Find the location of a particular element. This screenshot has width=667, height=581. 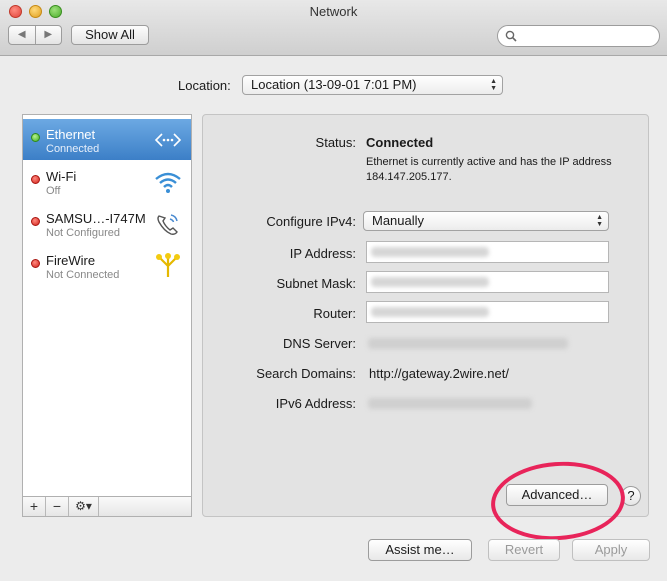

service-item-firewire: FireWire Not Connected is located at coordinates (107, 265).